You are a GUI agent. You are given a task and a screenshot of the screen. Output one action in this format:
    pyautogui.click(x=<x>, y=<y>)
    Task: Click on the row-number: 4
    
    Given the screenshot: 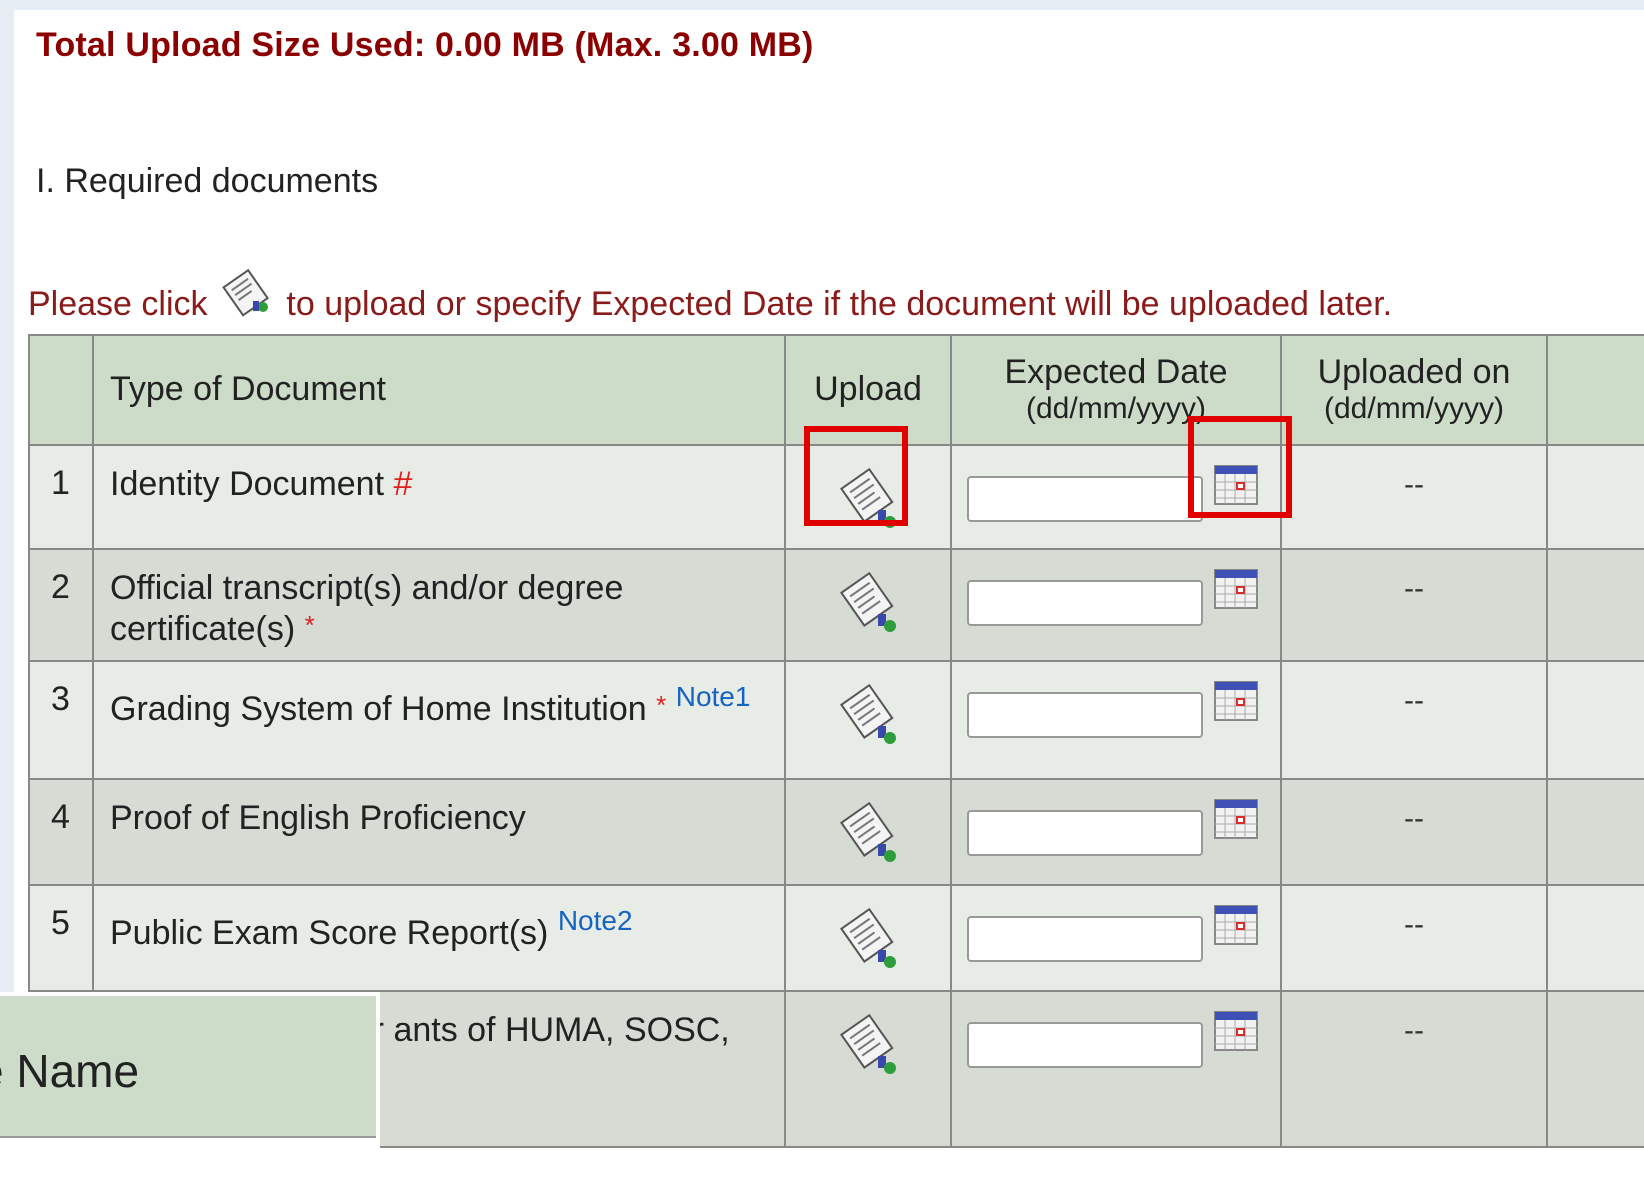 What is the action you would take?
    pyautogui.click(x=61, y=832)
    